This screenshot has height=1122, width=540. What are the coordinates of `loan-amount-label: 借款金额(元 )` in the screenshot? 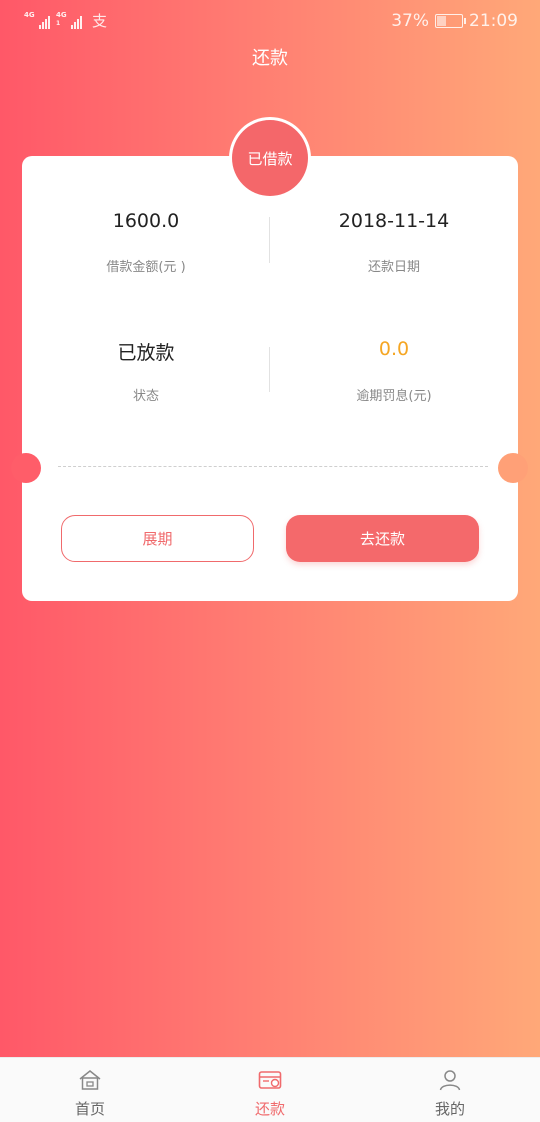 It's located at (146, 267).